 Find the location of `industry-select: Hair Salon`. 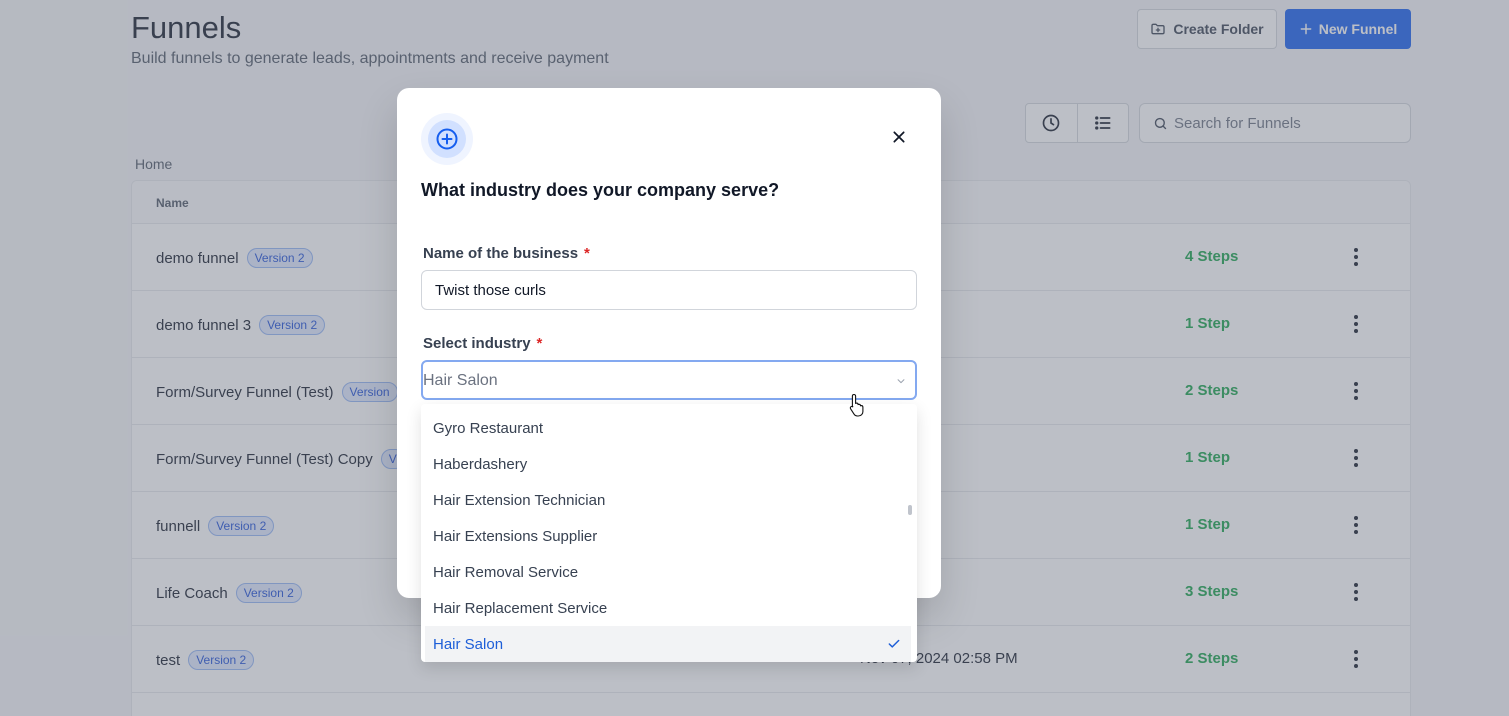

industry-select: Hair Salon is located at coordinates (669, 380).